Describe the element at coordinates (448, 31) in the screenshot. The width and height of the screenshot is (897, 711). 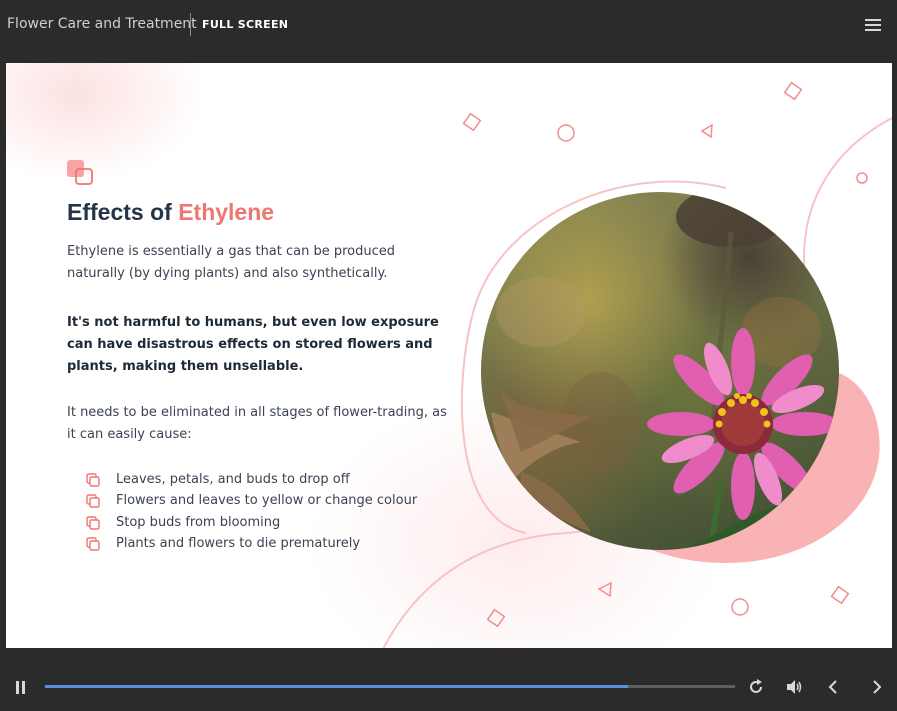
I see `top-bar: Flower Care and Treatment FULL SCREEN` at that location.